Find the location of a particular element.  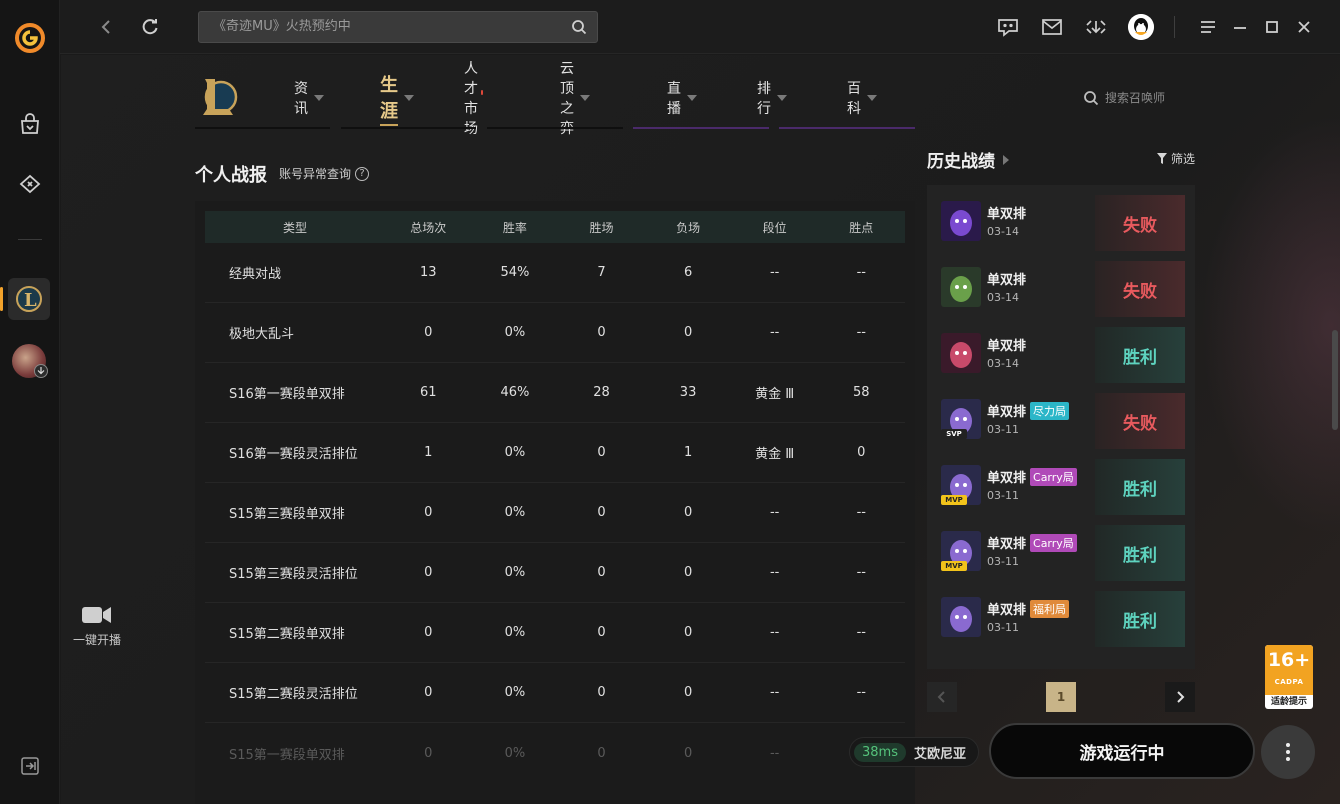

collapse-sidebar-icon is located at coordinates (30, 766).